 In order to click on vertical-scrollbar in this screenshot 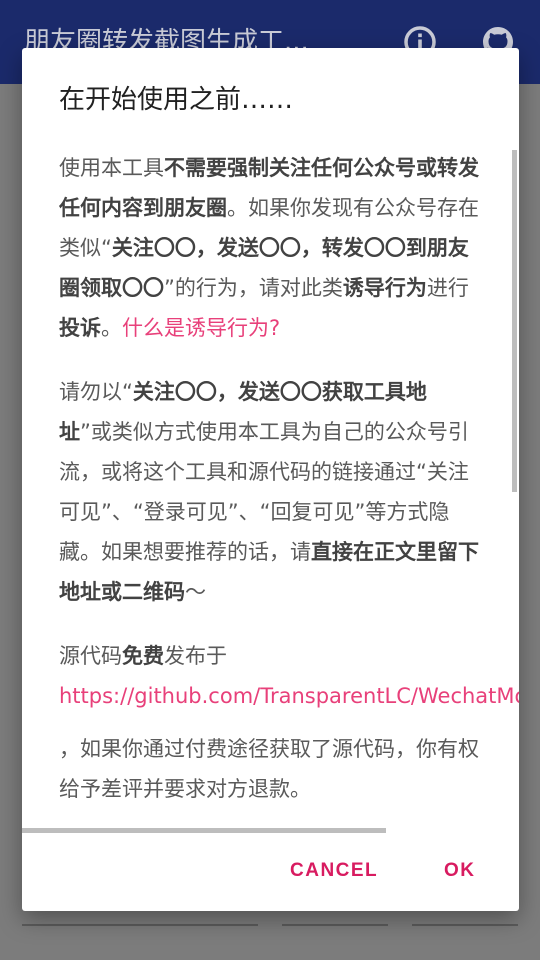, I will do `click(514, 321)`.